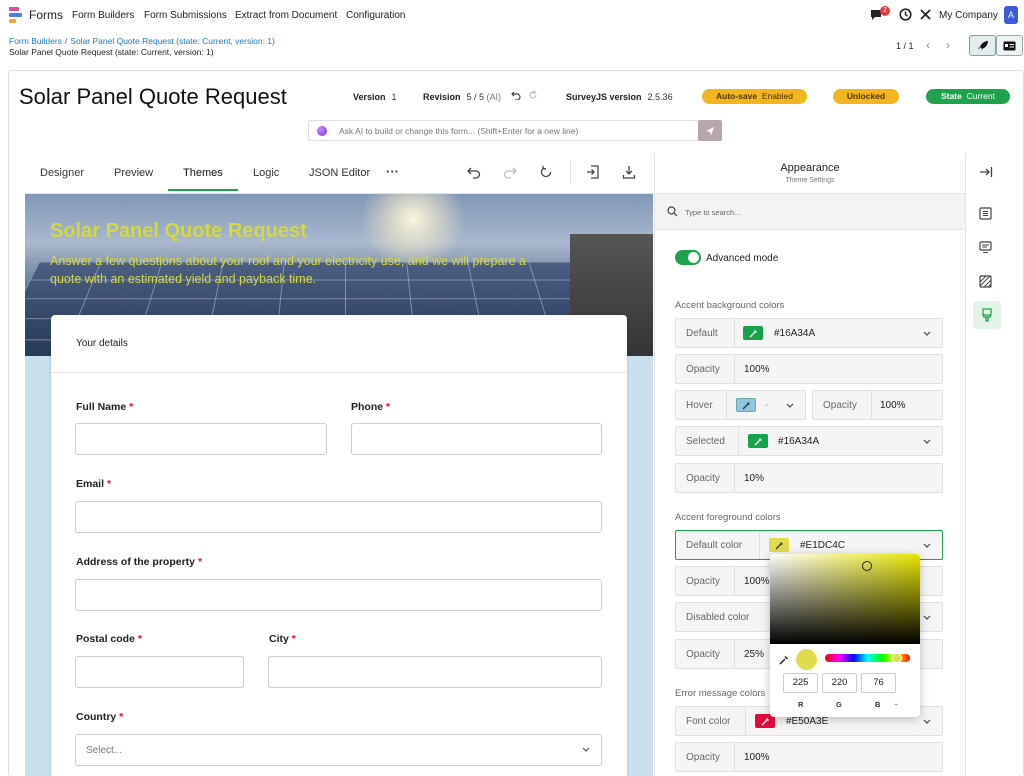 The width and height of the screenshot is (1024, 776). Describe the element at coordinates (105, 407) in the screenshot. I see `field-label-full-name: Full Name *` at that location.